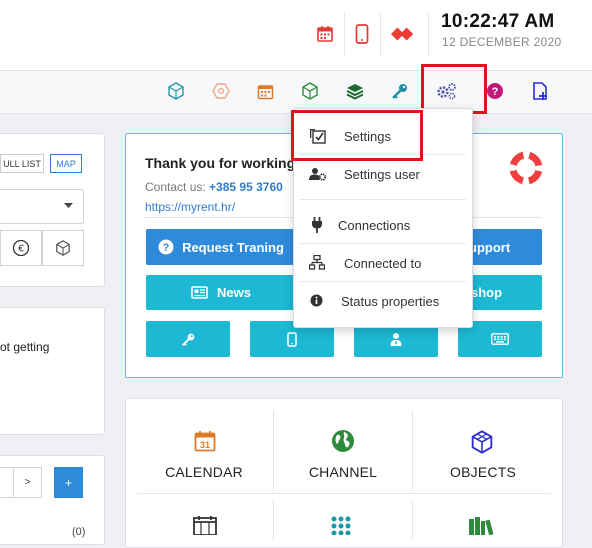 The height and width of the screenshot is (548, 592). I want to click on new-document-icon, so click(540, 91).